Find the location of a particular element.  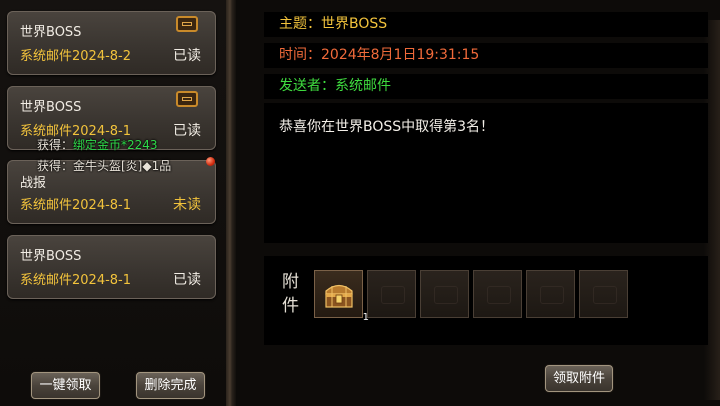

mail-item-sender-date: 系统邮件2024-8-2 is located at coordinates (76, 56).